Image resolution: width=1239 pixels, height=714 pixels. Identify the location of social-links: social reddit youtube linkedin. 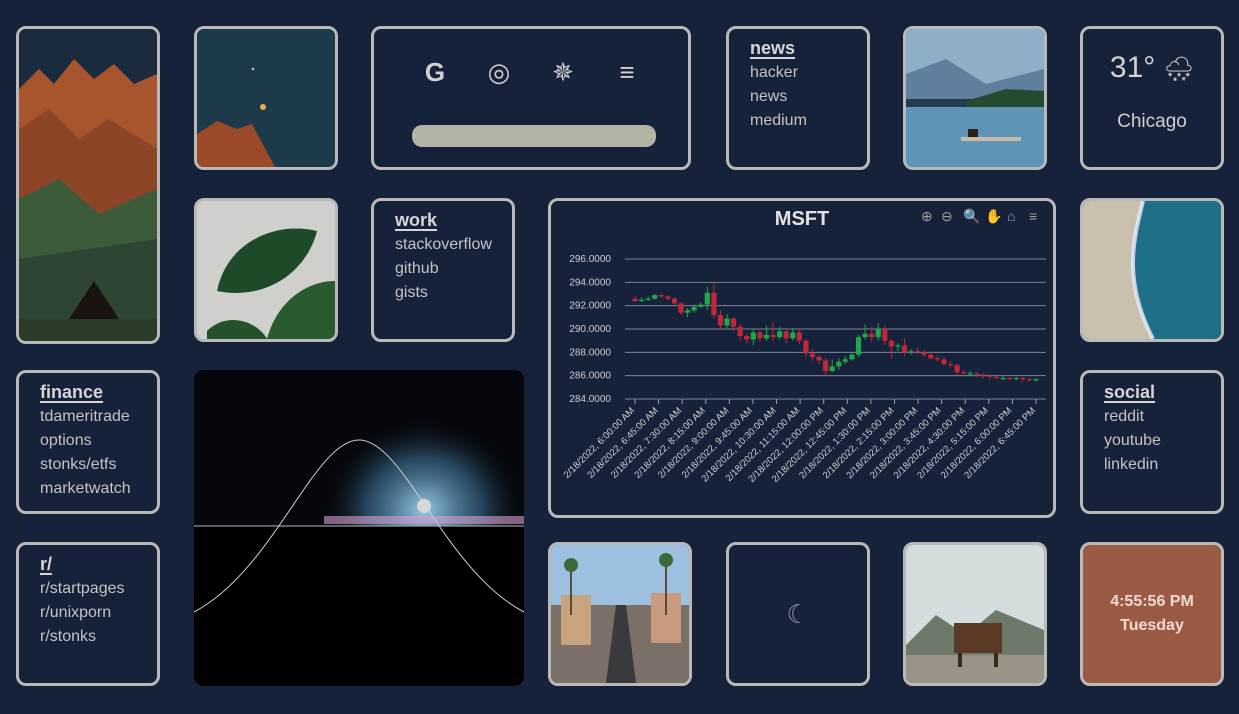
(1152, 442).